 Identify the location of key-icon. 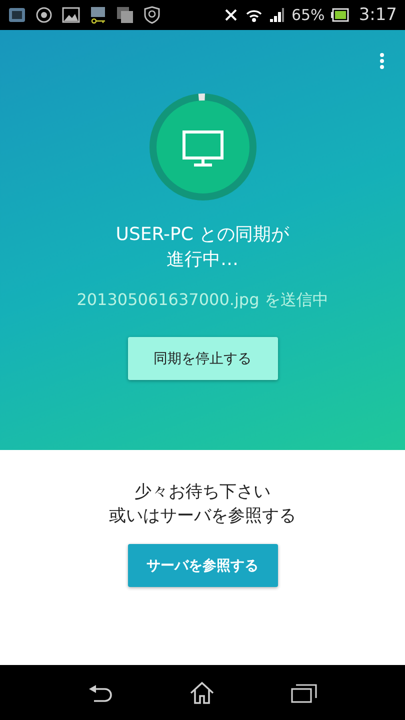
(98, 15).